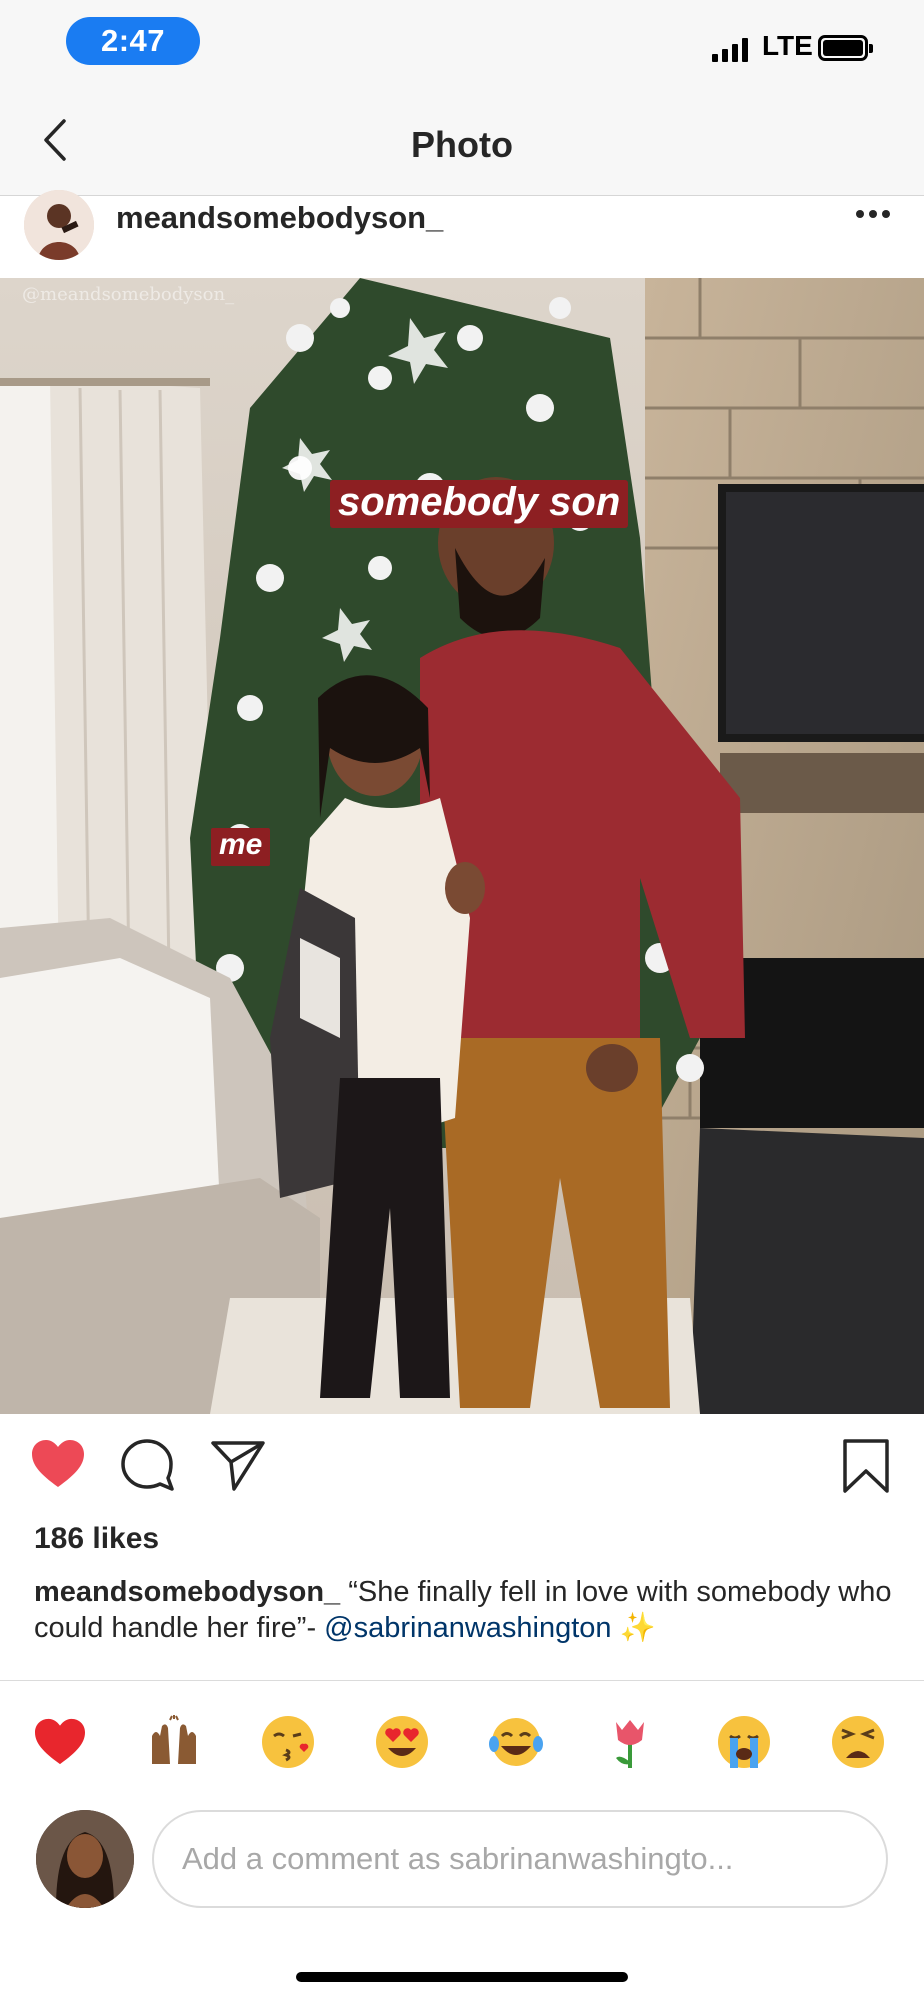 The height and width of the screenshot is (2000, 924). I want to click on comment-composer, so click(462, 1858).